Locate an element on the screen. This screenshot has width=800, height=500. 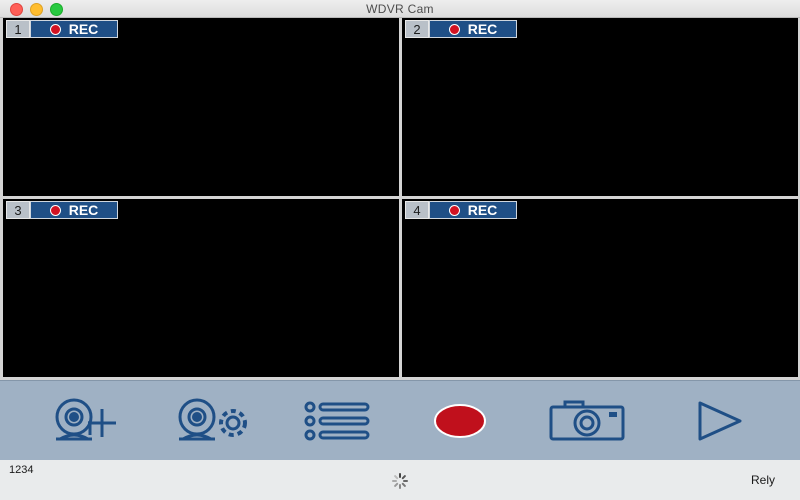
record-icon is located at coordinates (460, 421).